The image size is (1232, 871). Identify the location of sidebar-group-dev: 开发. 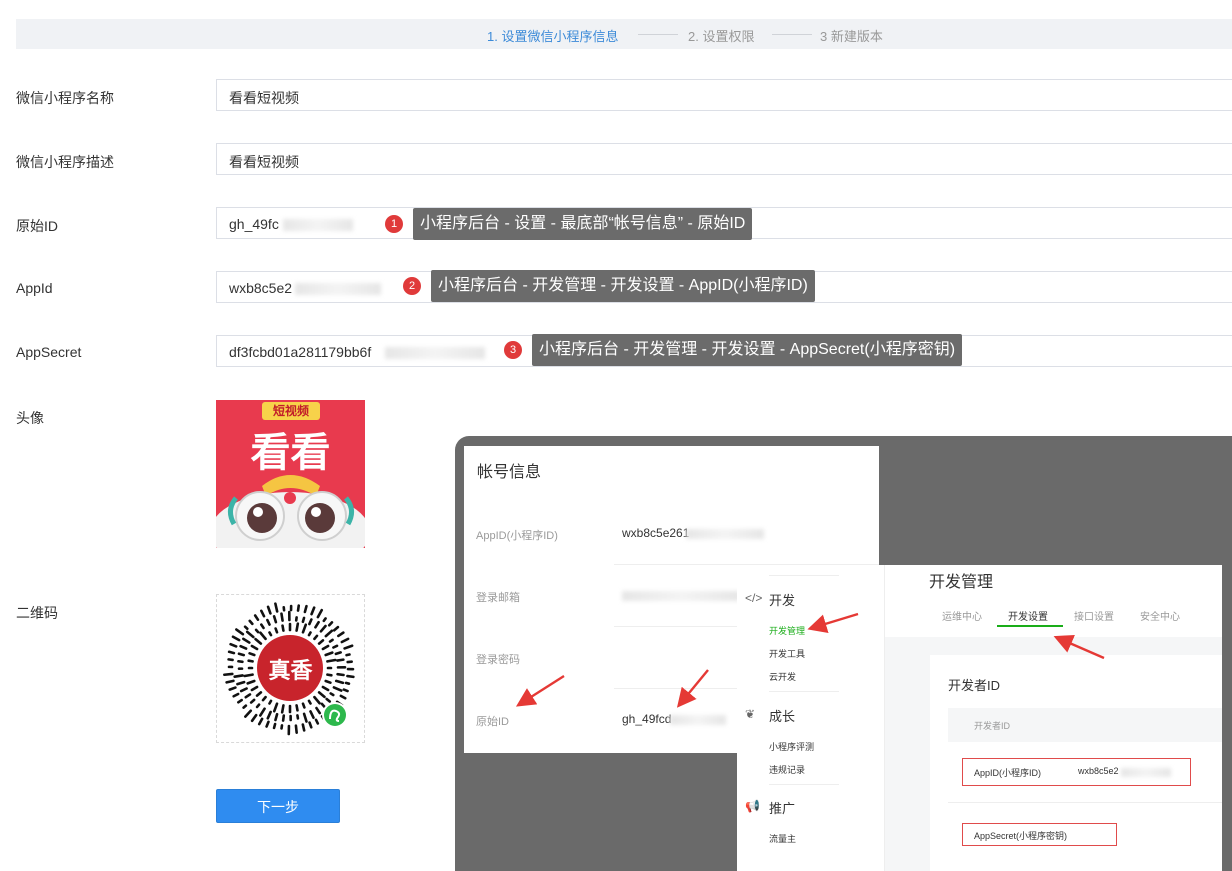
(782, 599).